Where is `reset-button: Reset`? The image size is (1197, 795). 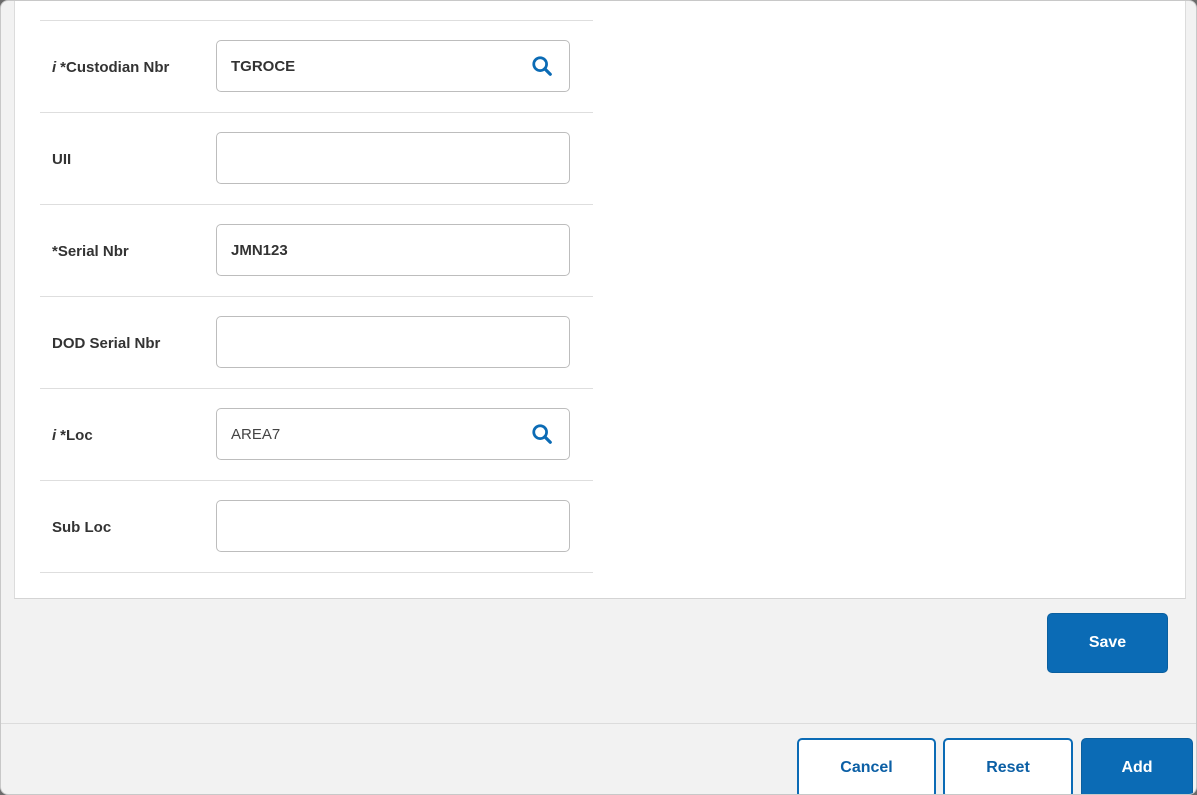 reset-button: Reset is located at coordinates (1008, 766).